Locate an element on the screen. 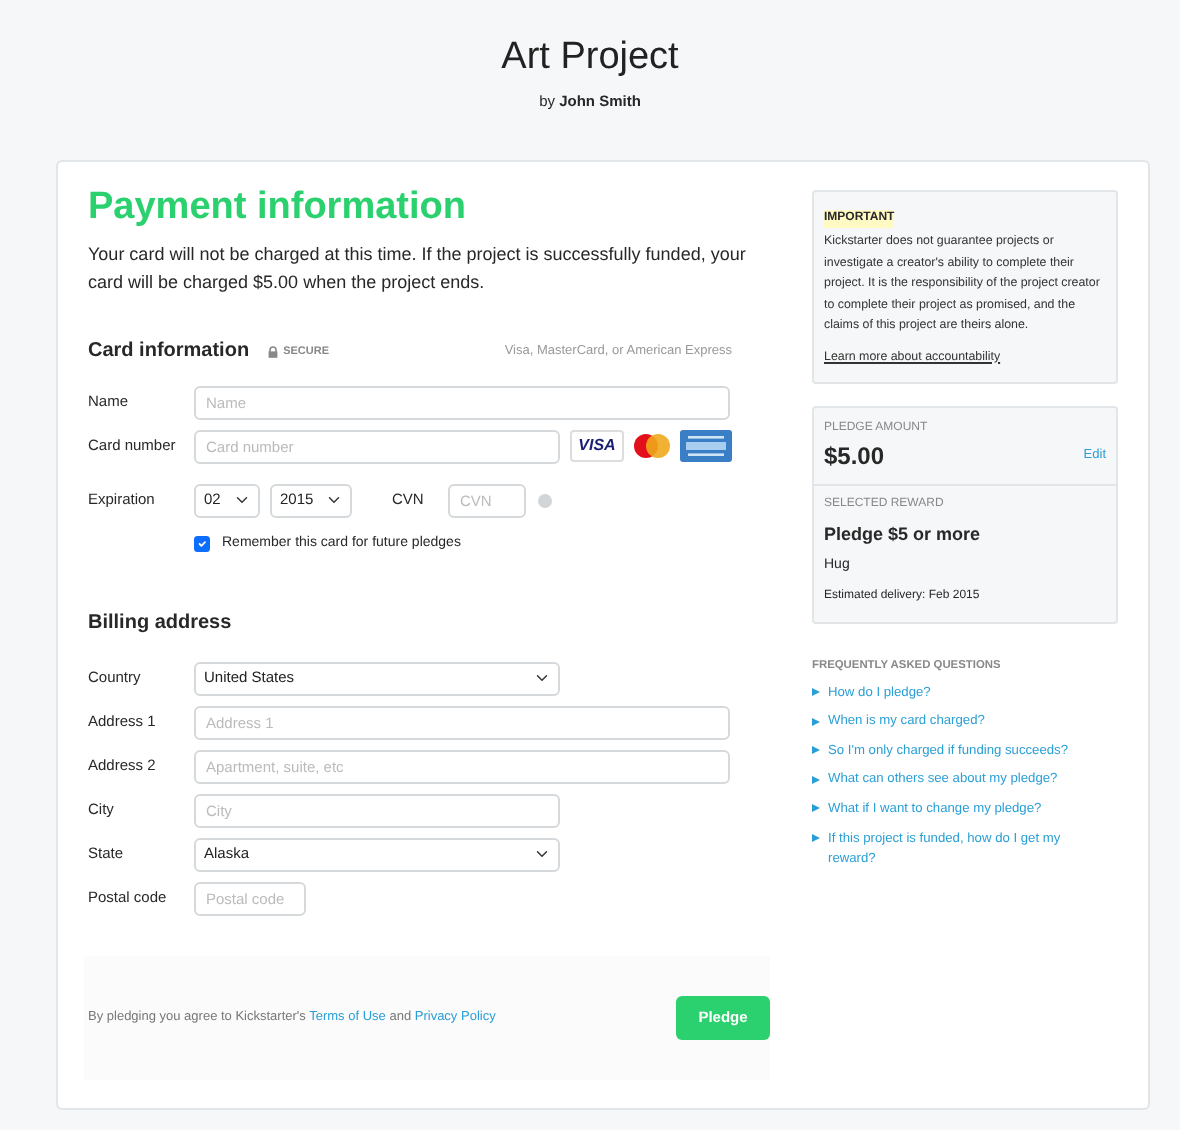 This screenshot has width=1180, height=1130. pledge-amount: $5.00 is located at coordinates (854, 457).